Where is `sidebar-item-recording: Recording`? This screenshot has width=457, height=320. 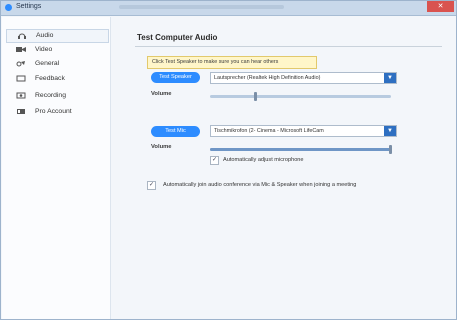 sidebar-item-recording: Recording is located at coordinates (56, 96).